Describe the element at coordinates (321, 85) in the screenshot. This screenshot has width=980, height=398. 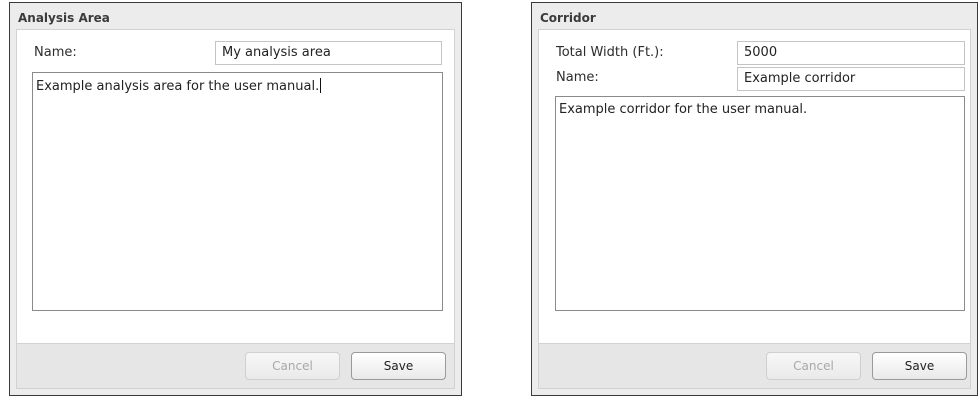
I see `text-cursor` at that location.